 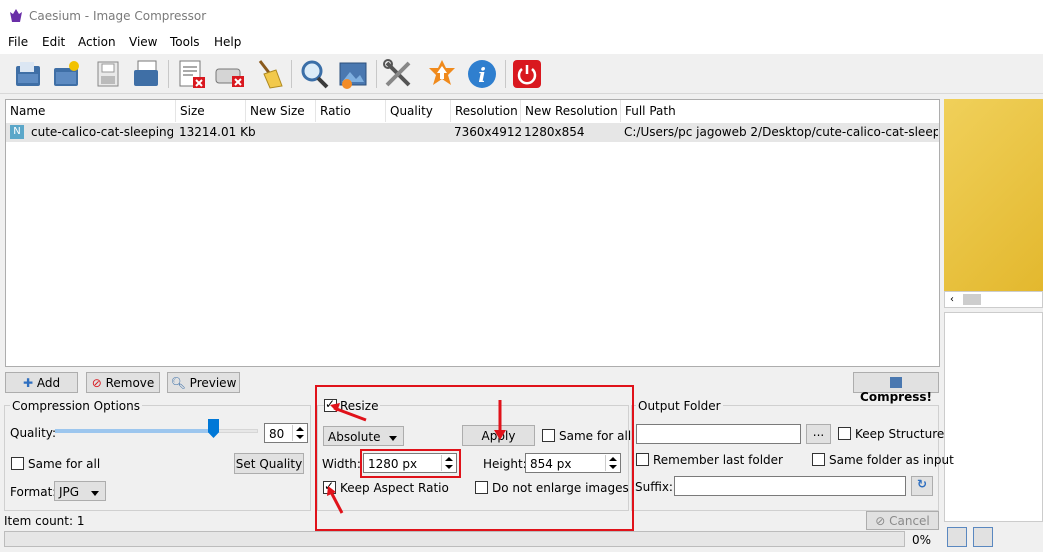 I want to click on arrow-aspect-line, so click(x=336, y=502).